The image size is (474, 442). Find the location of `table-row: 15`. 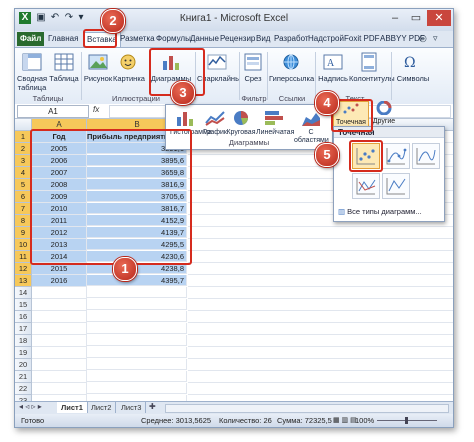

table-row: 15 is located at coordinates (234, 305).